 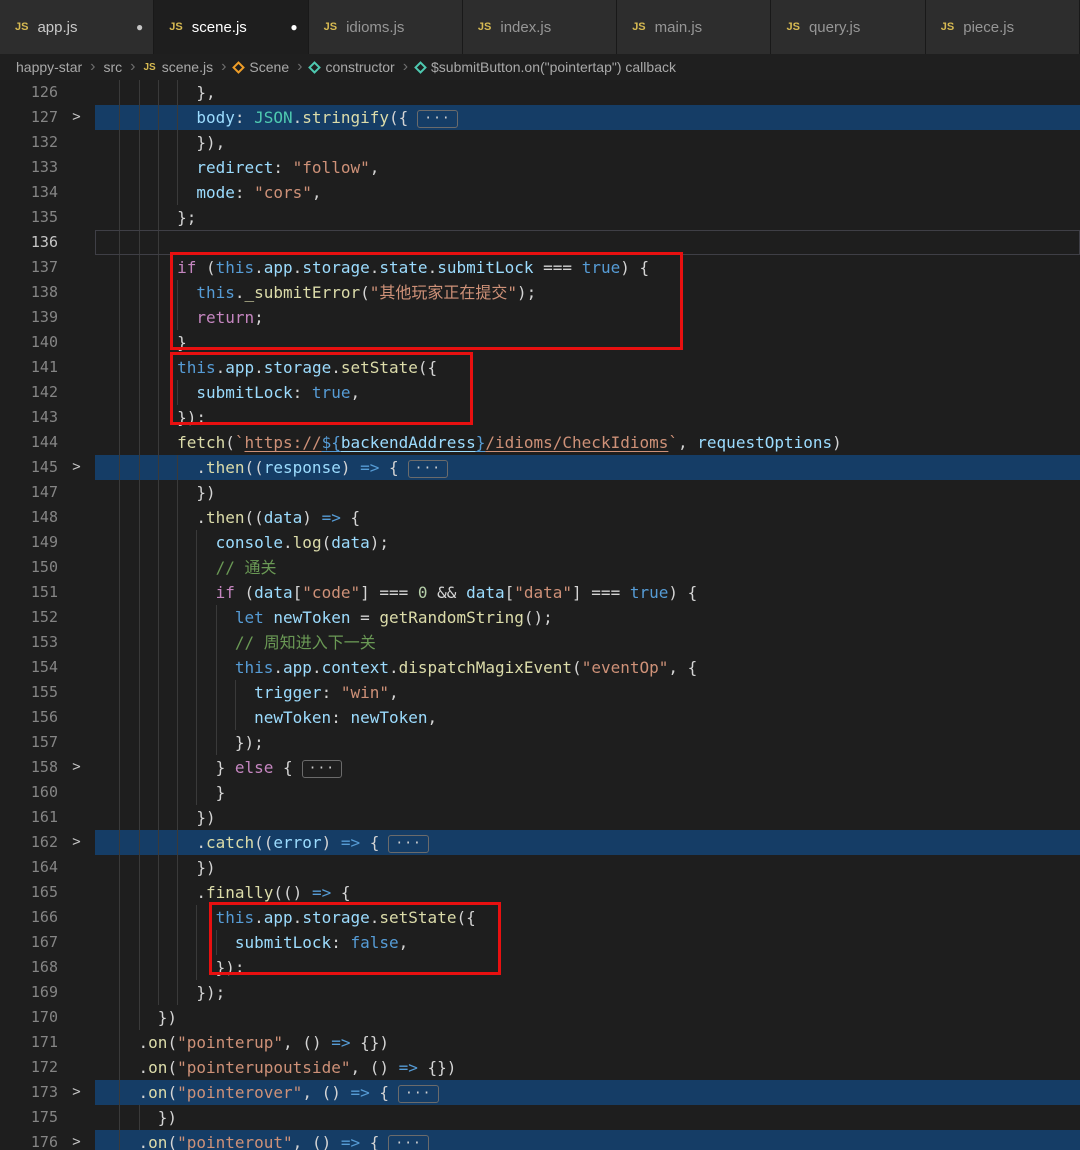 What do you see at coordinates (29, 692) in the screenshot?
I see `line-number: 155` at bounding box center [29, 692].